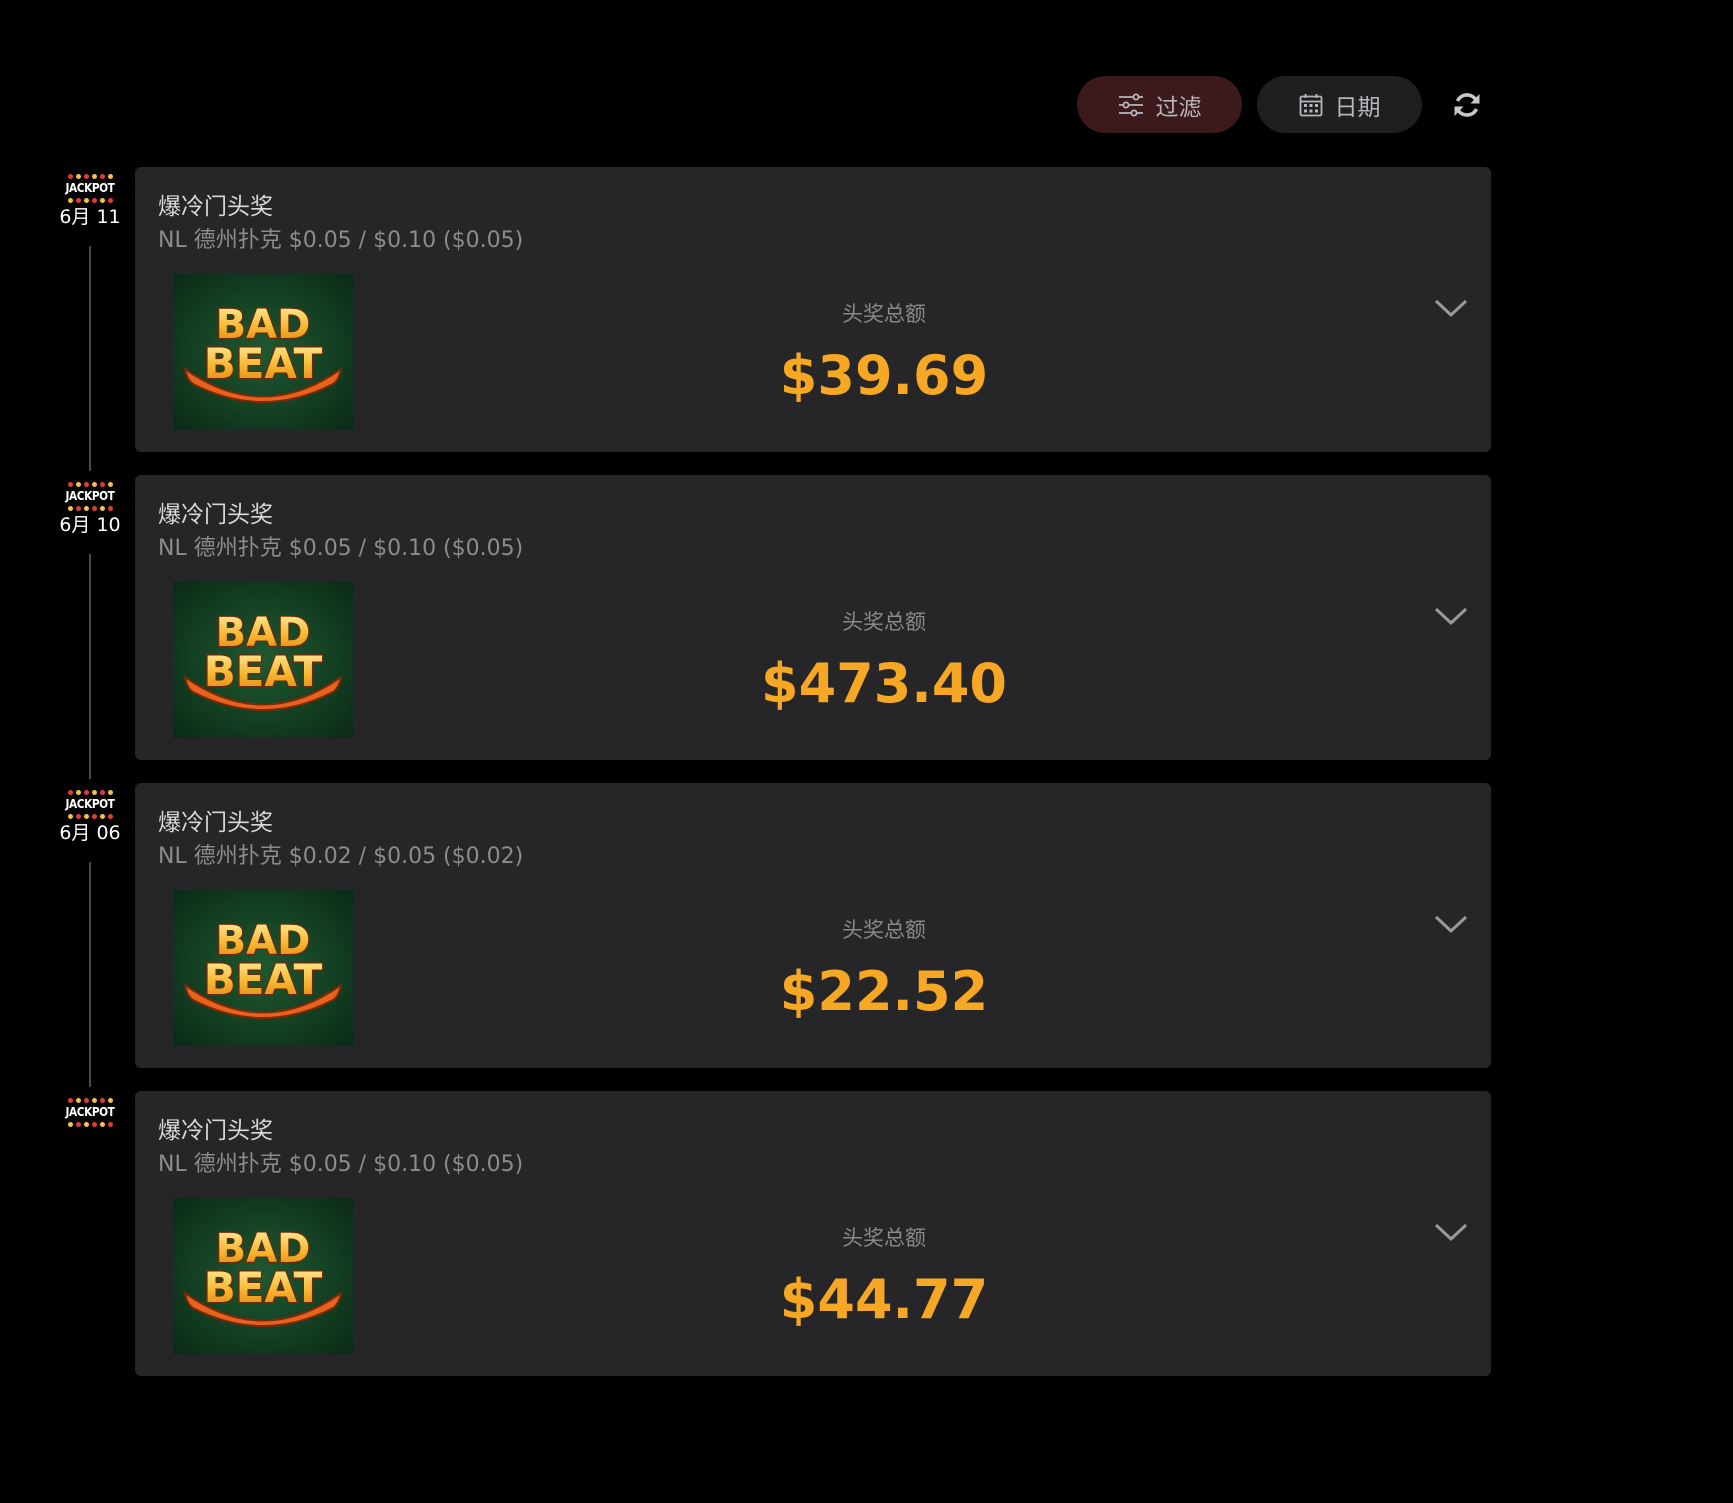 The width and height of the screenshot is (1733, 1503). Describe the element at coordinates (1130, 104) in the screenshot. I see `sliders-icon` at that location.